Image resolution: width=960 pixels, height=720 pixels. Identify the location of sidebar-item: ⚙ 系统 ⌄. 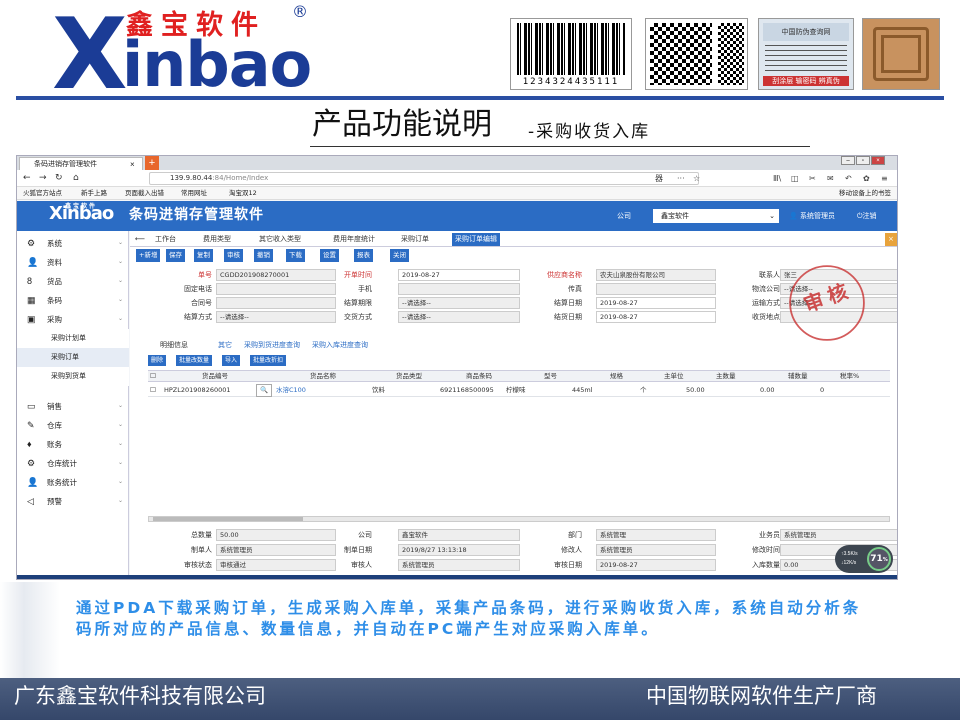
(73, 243).